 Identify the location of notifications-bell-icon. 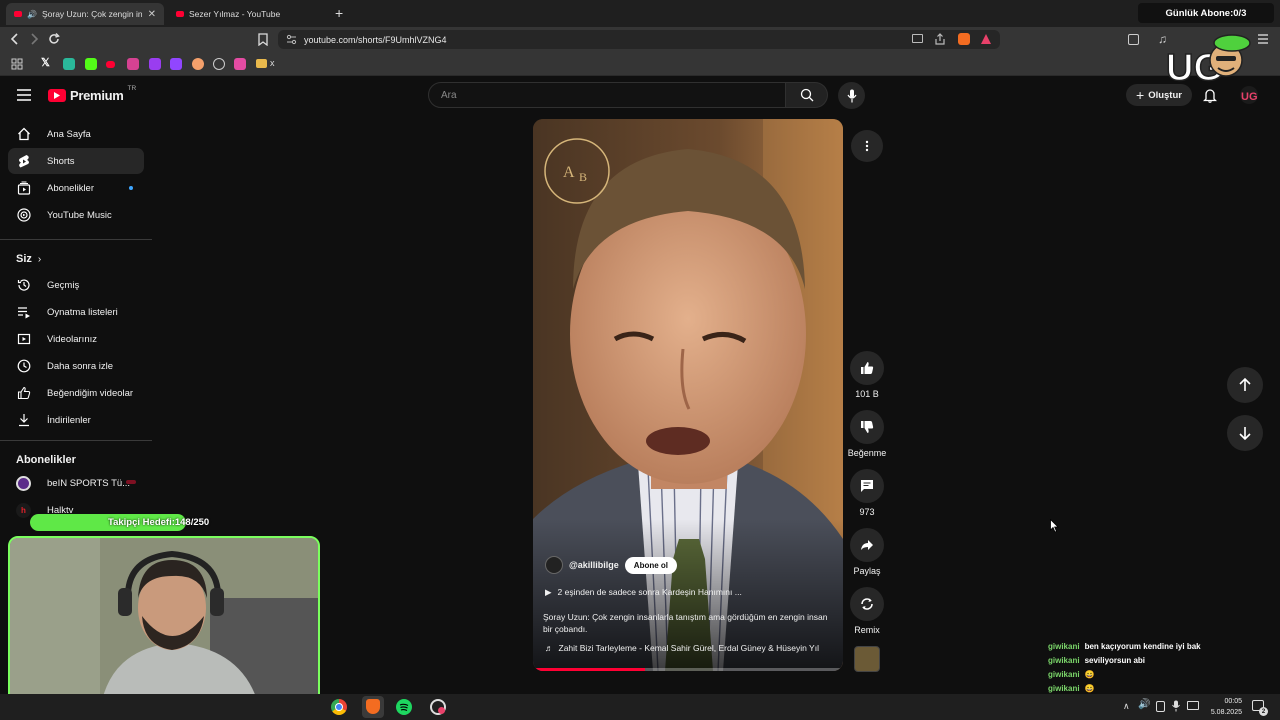
(1210, 95).